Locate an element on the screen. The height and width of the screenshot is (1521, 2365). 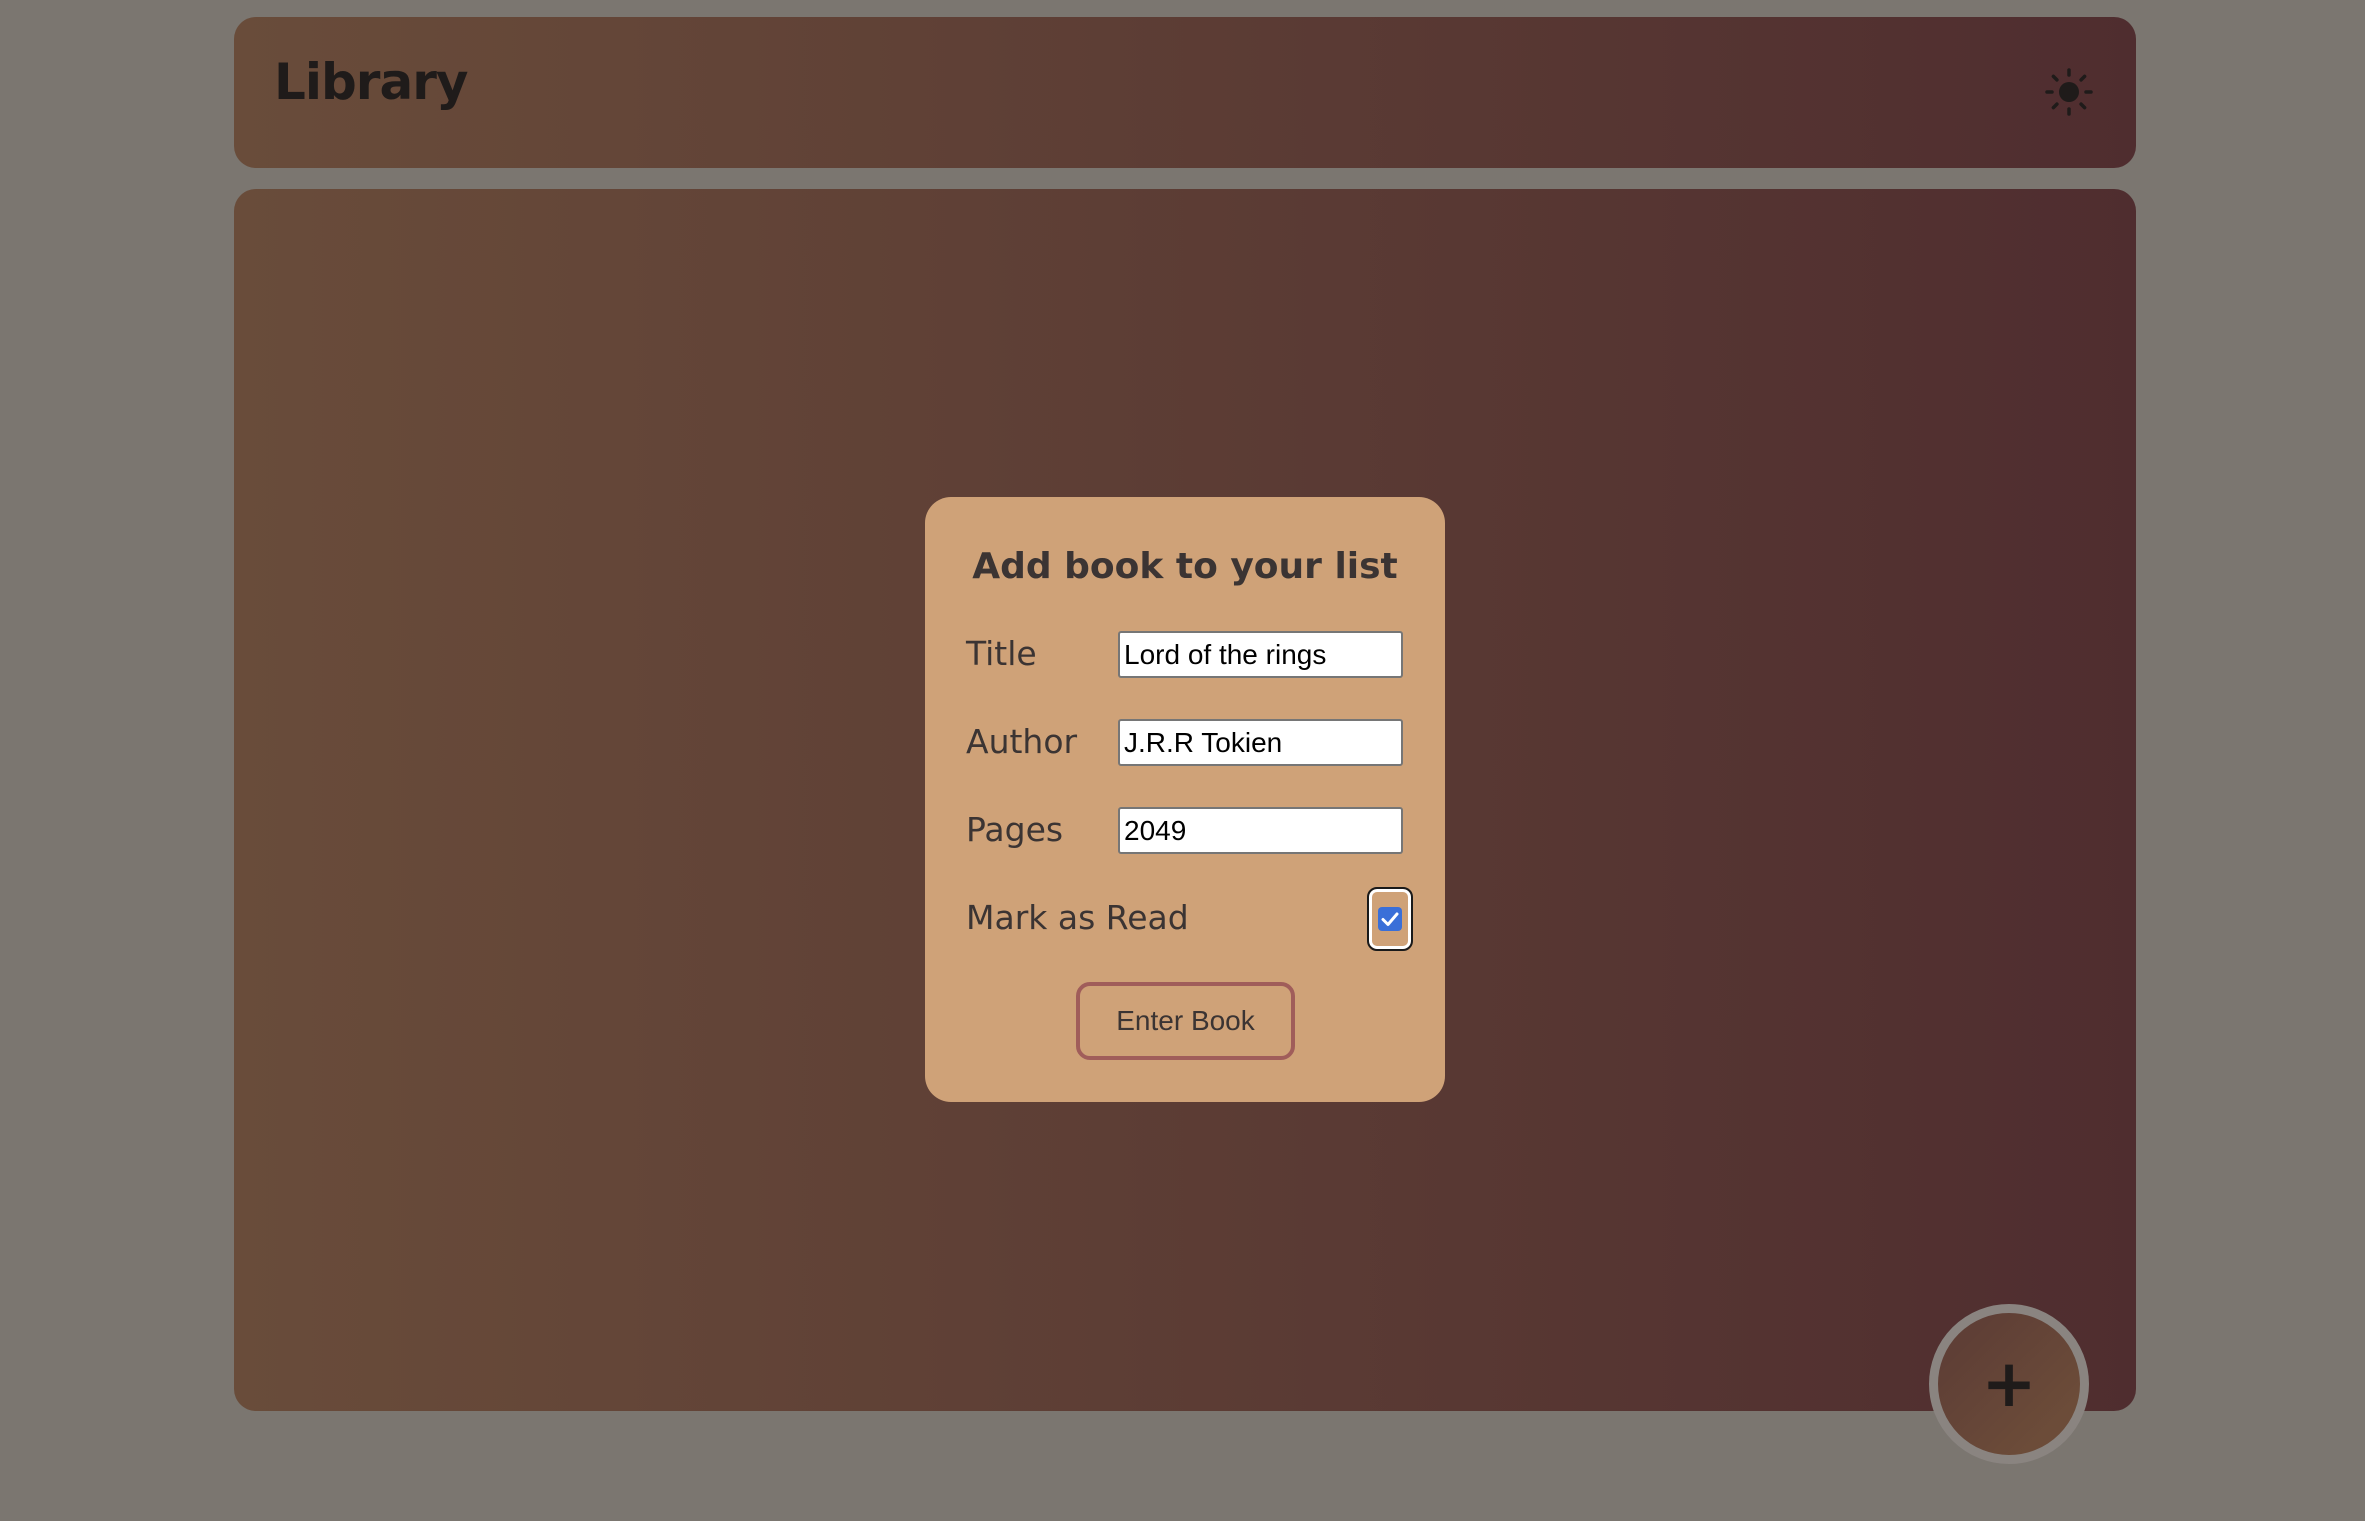
mark-as-read-label: Mark as Read is located at coordinates (1077, 917).